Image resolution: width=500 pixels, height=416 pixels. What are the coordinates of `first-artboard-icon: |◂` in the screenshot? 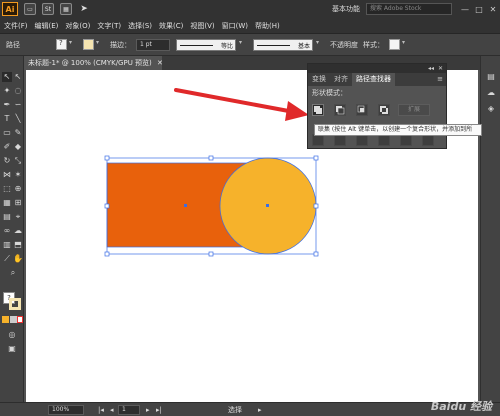 It's located at (101, 410).